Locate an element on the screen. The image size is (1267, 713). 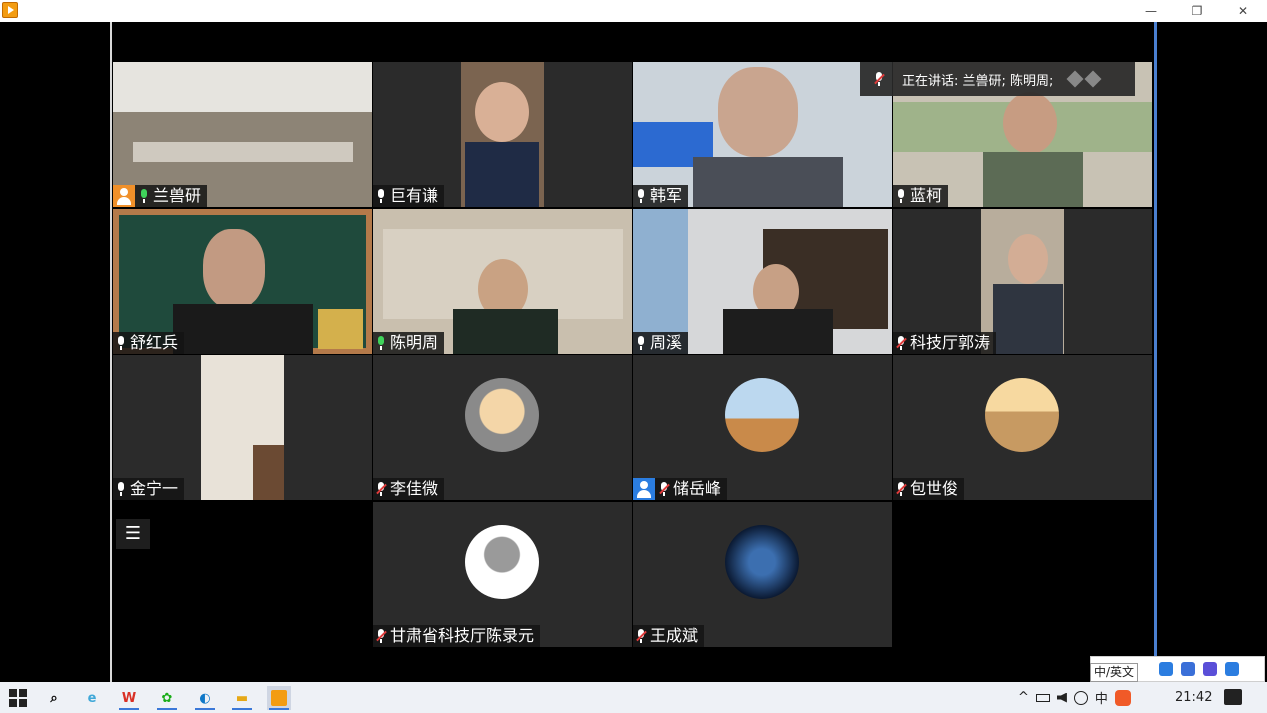
app-icon is located at coordinates (10, 10).